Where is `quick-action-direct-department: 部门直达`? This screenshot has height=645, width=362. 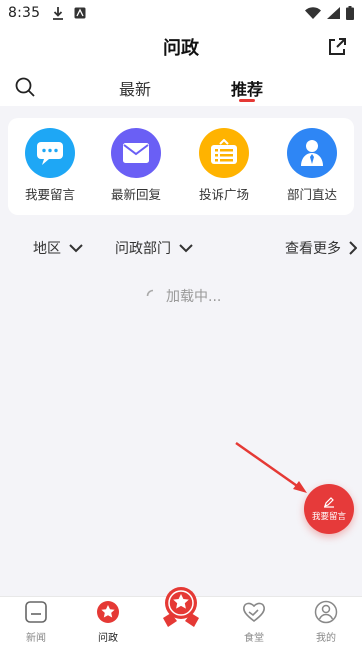
quick-action-direct-department: 部门直达 is located at coordinates (312, 168).